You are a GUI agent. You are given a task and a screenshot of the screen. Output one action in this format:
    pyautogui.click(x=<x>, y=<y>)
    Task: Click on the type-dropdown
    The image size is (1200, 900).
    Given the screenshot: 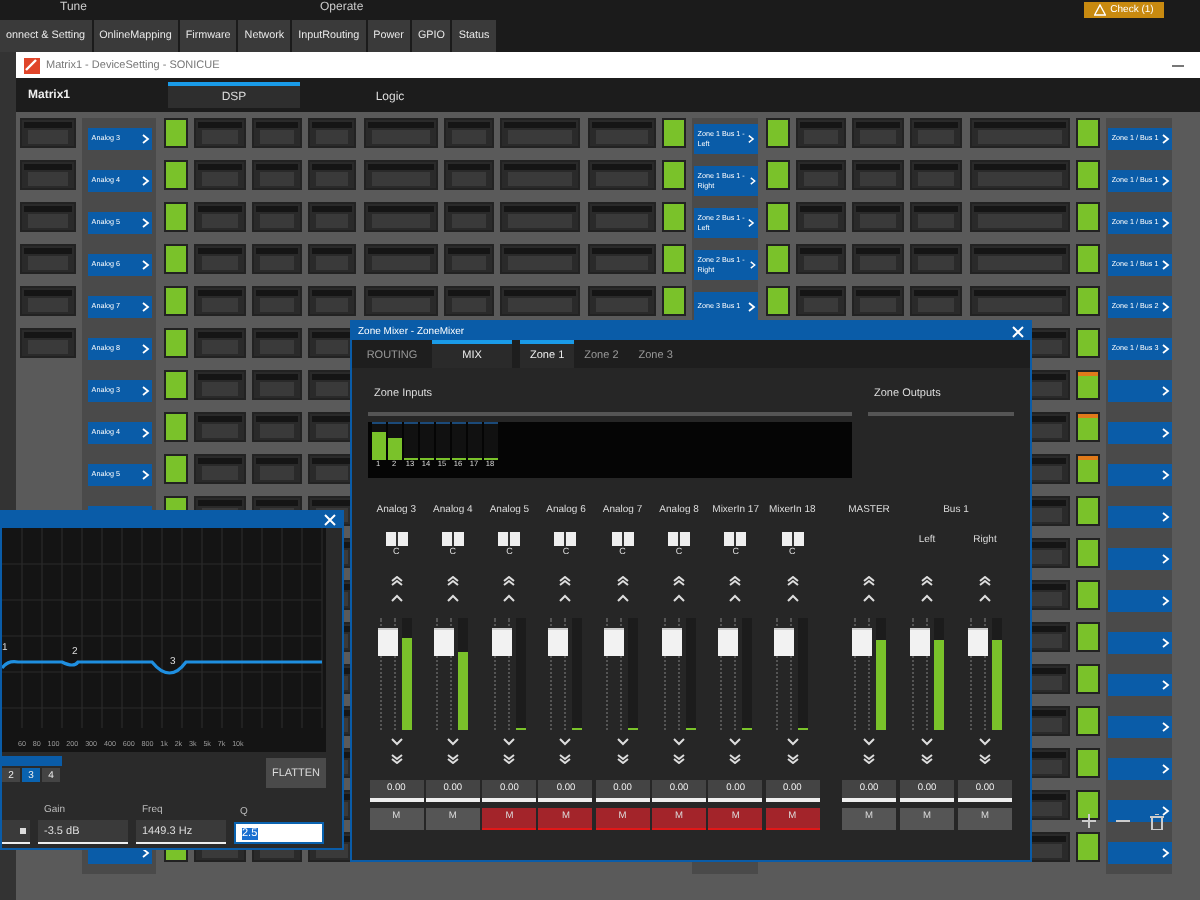 What is the action you would take?
    pyautogui.click(x=16, y=832)
    